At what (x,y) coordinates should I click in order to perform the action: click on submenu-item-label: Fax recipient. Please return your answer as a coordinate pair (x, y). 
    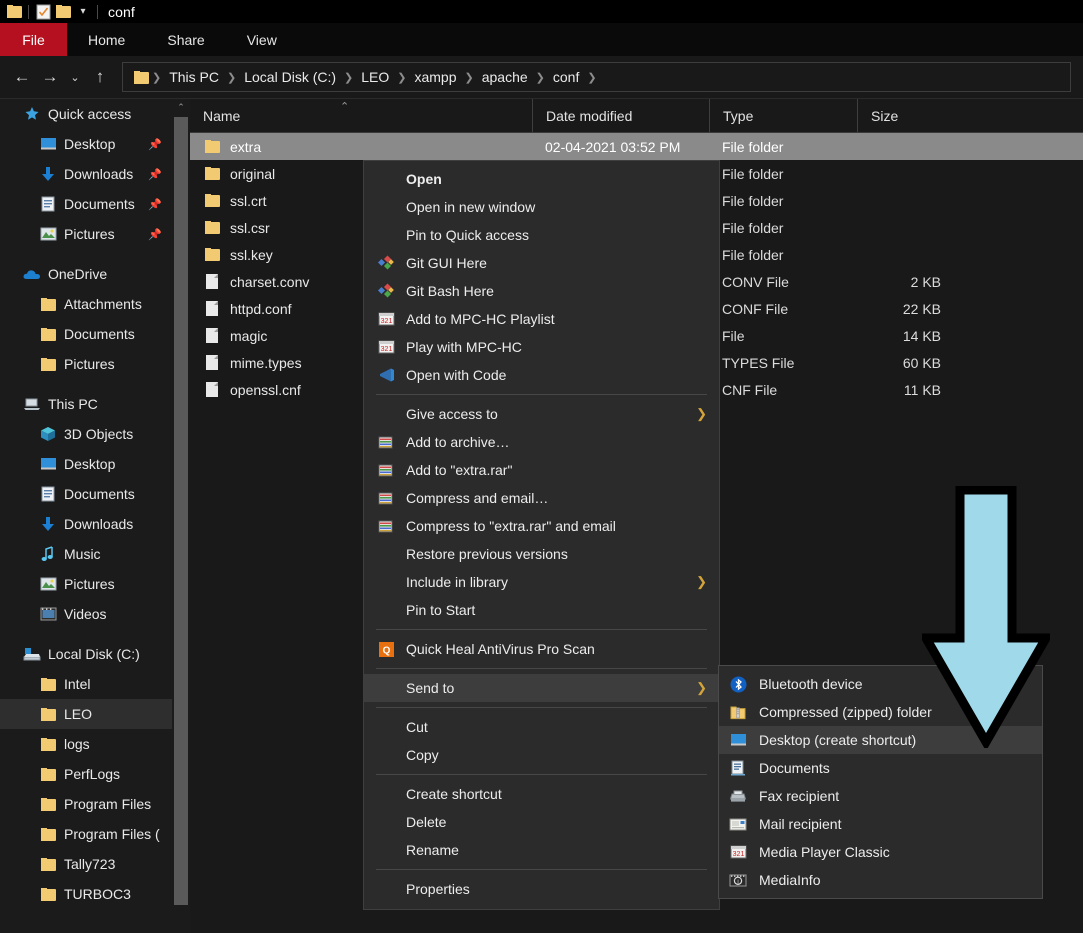
    Looking at the image, I should click on (799, 796).